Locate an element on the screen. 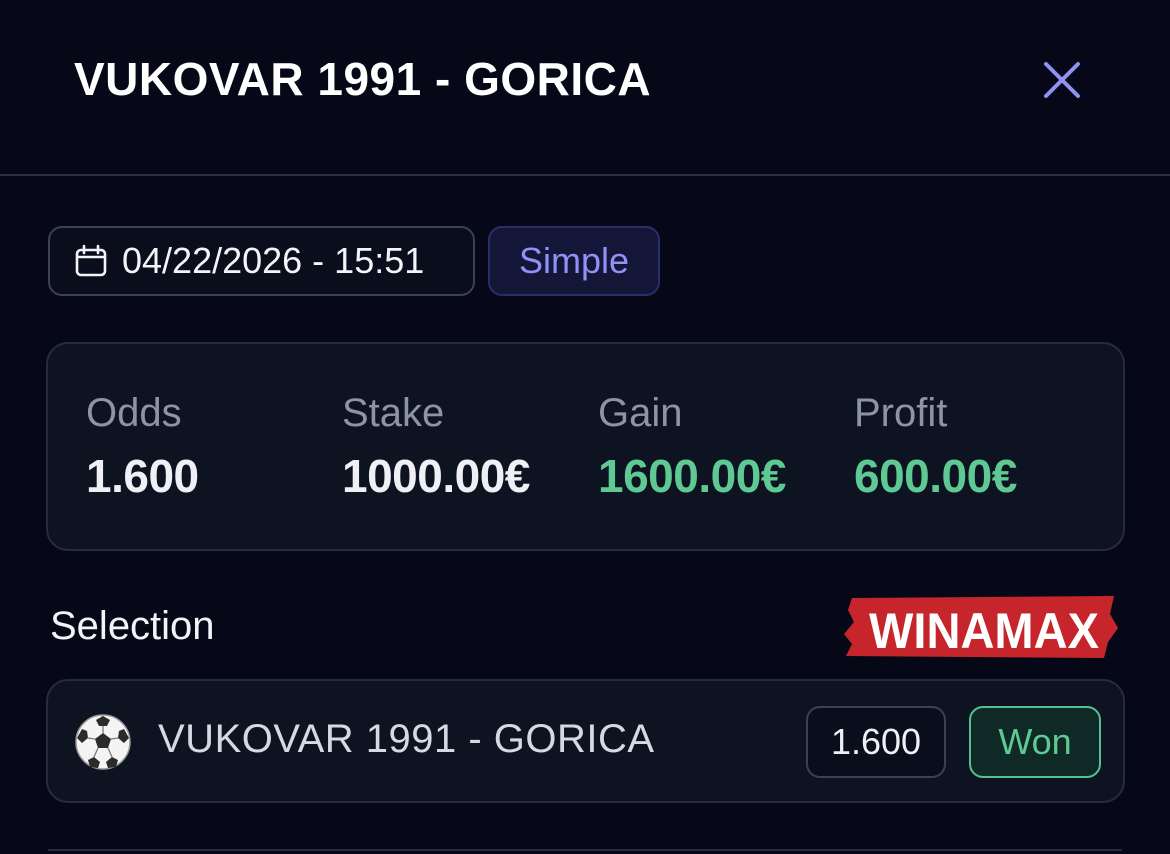 Image resolution: width=1170 pixels, height=854 pixels. date-chip: 04/22/2026 - 15:51 is located at coordinates (261, 261).